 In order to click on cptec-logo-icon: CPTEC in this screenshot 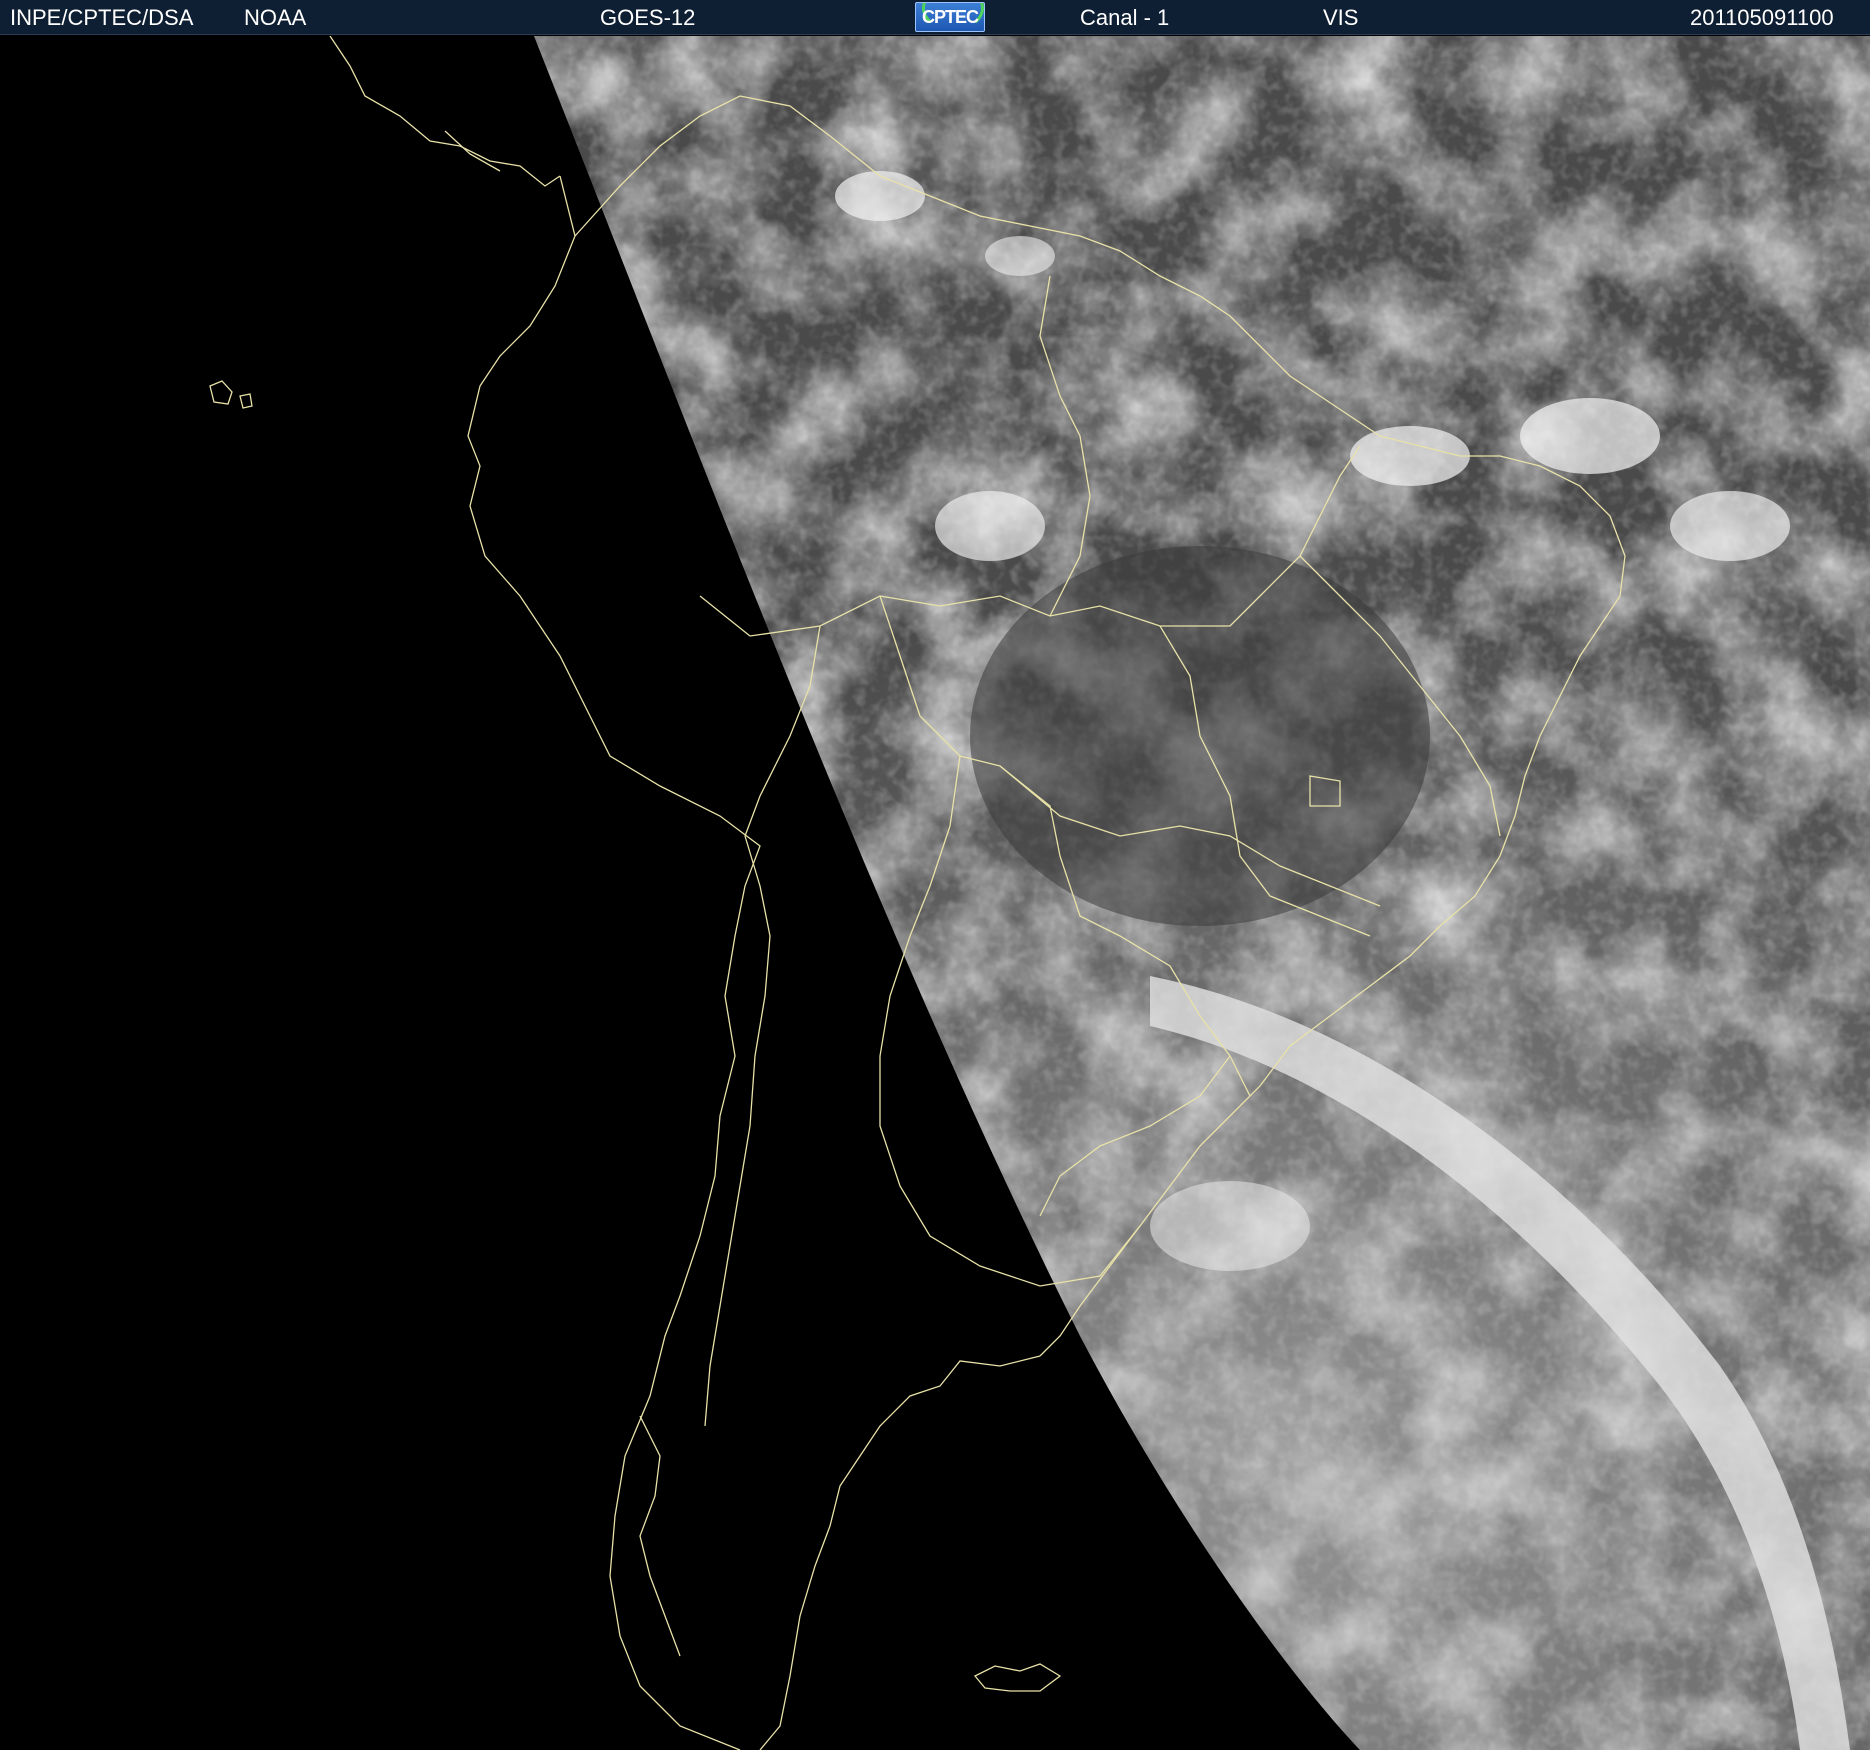, I will do `click(950, 17)`.